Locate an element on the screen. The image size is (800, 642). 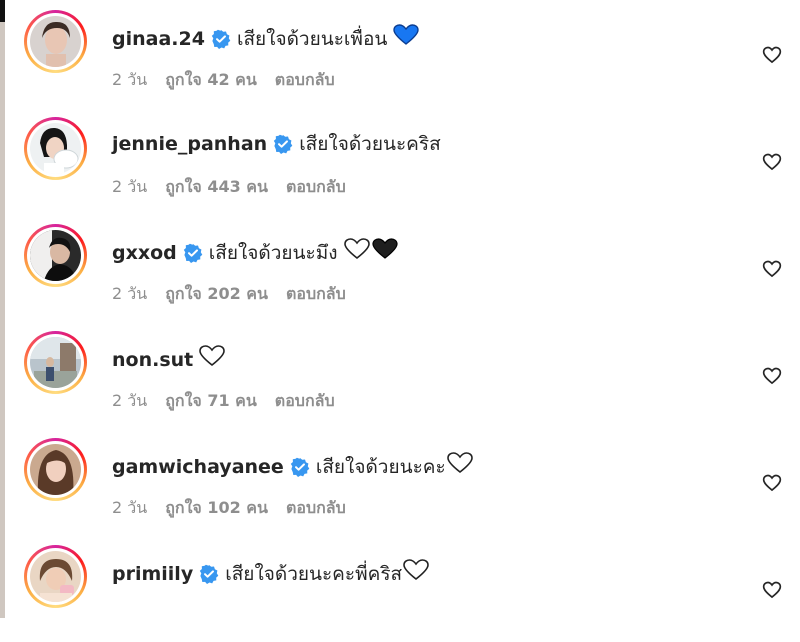
comment-text: เสียใจด้วยนะคริส is located at coordinates (370, 144).